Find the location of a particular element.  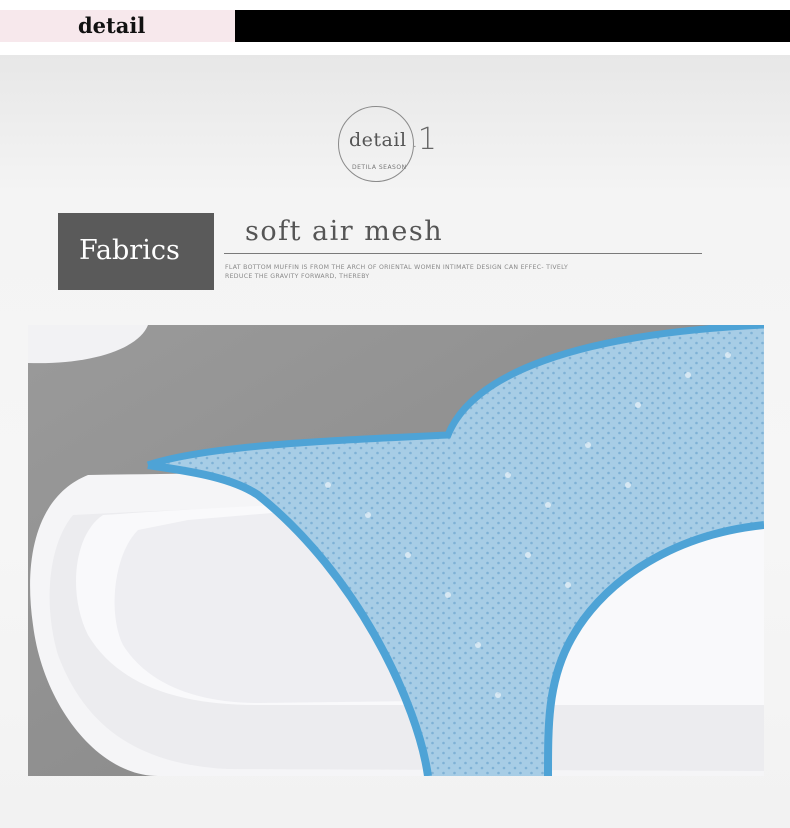

detail-badge-circle: detail DETILA SEASON is located at coordinates (376, 144).